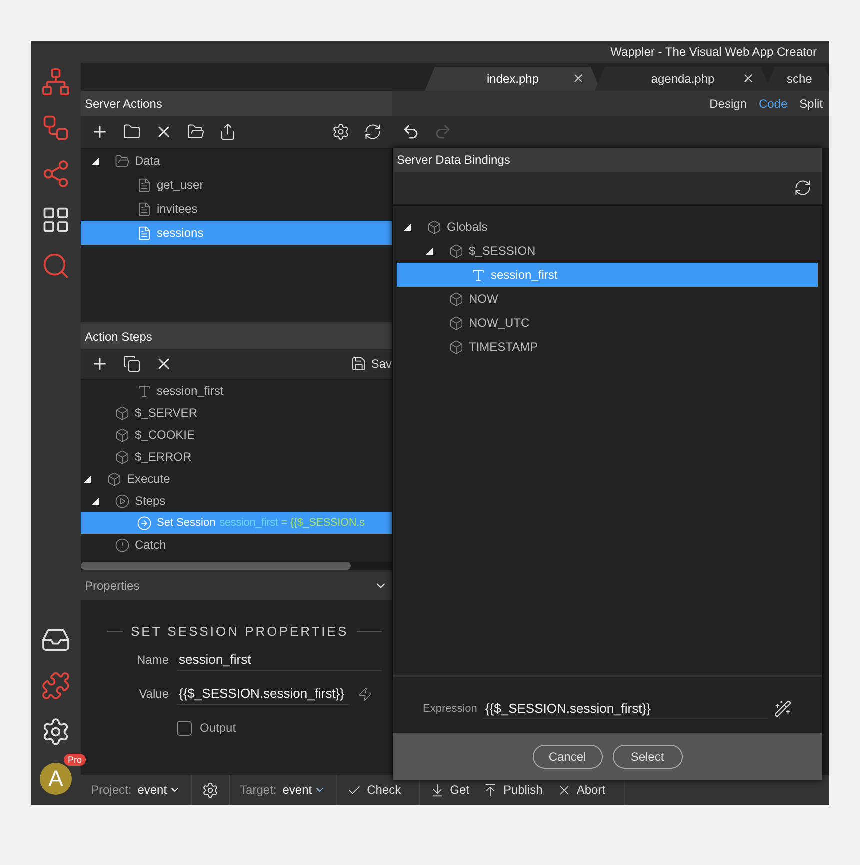 This screenshot has width=860, height=865. What do you see at coordinates (453, 160) in the screenshot?
I see `dialog-title: Server Data Bindings` at bounding box center [453, 160].